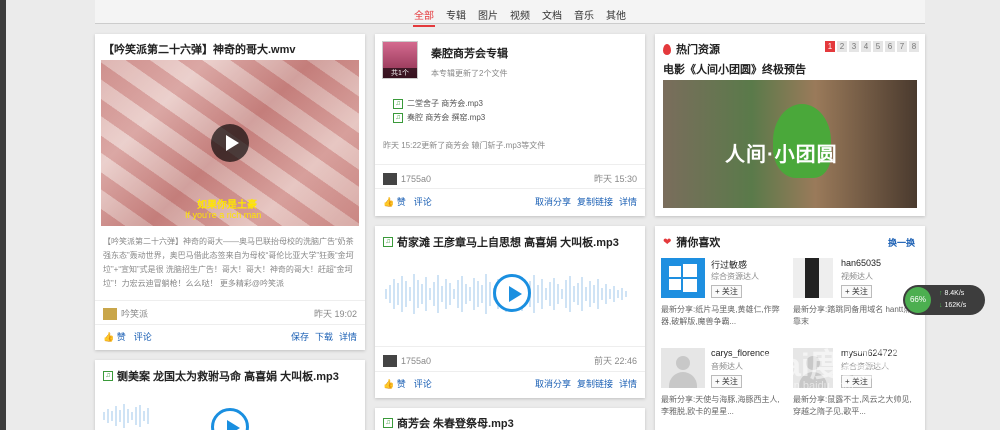  Describe the element at coordinates (230, 395) in the screenshot. I see `audio-card: ♫ 铡美案 龙国太为救驸马命 高喜娟 大叫板.mp3` at that location.